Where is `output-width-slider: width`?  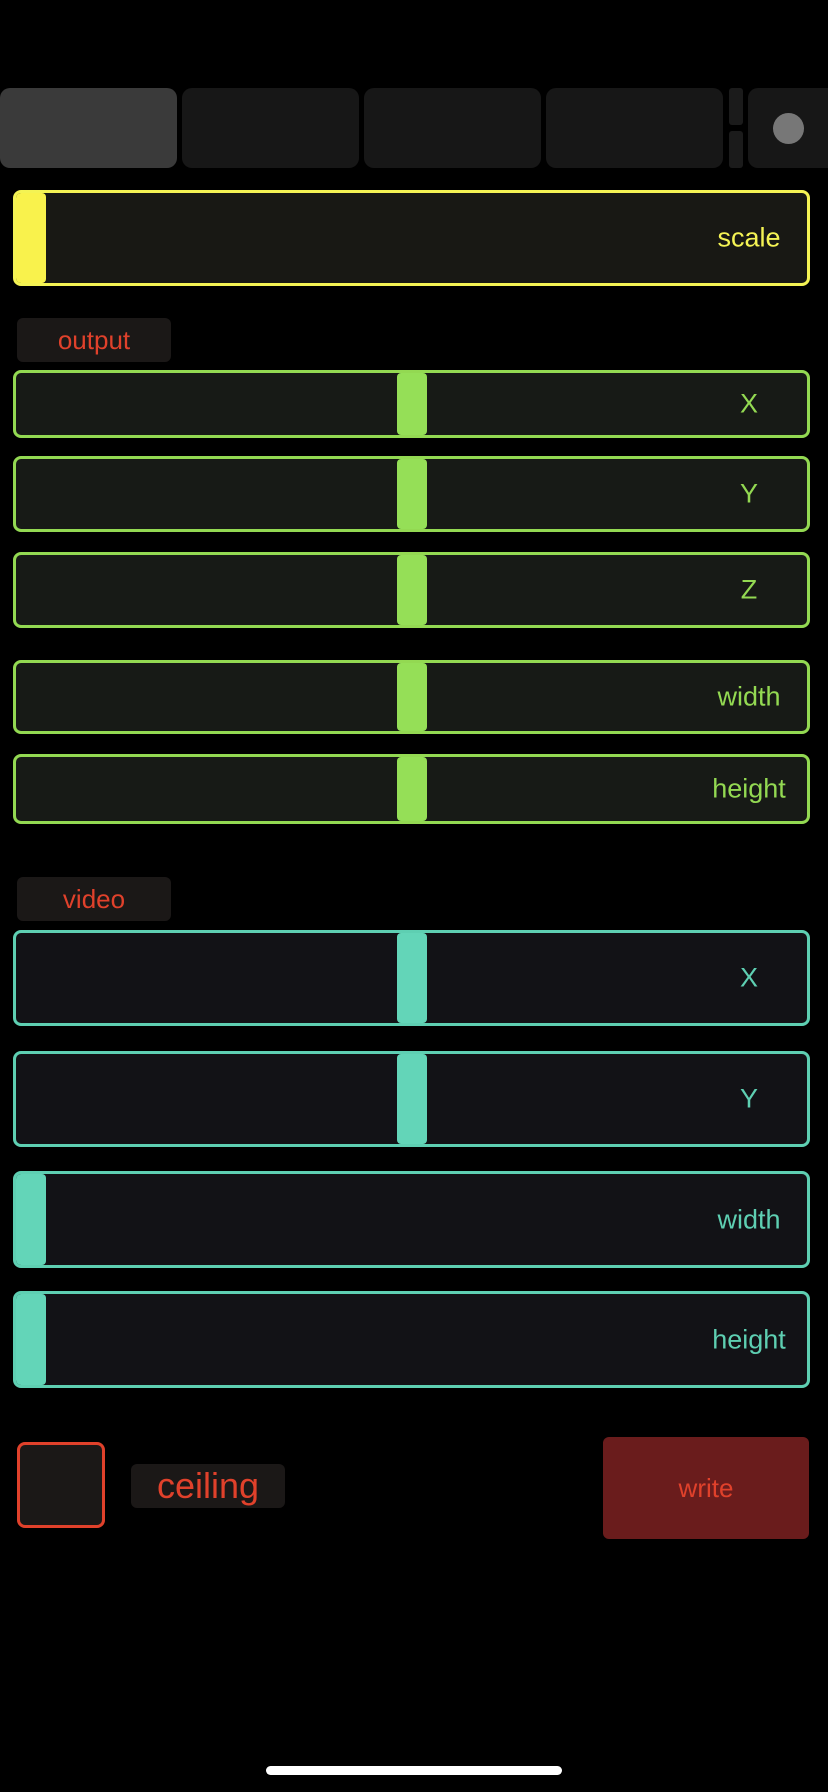 output-width-slider: width is located at coordinates (411, 697).